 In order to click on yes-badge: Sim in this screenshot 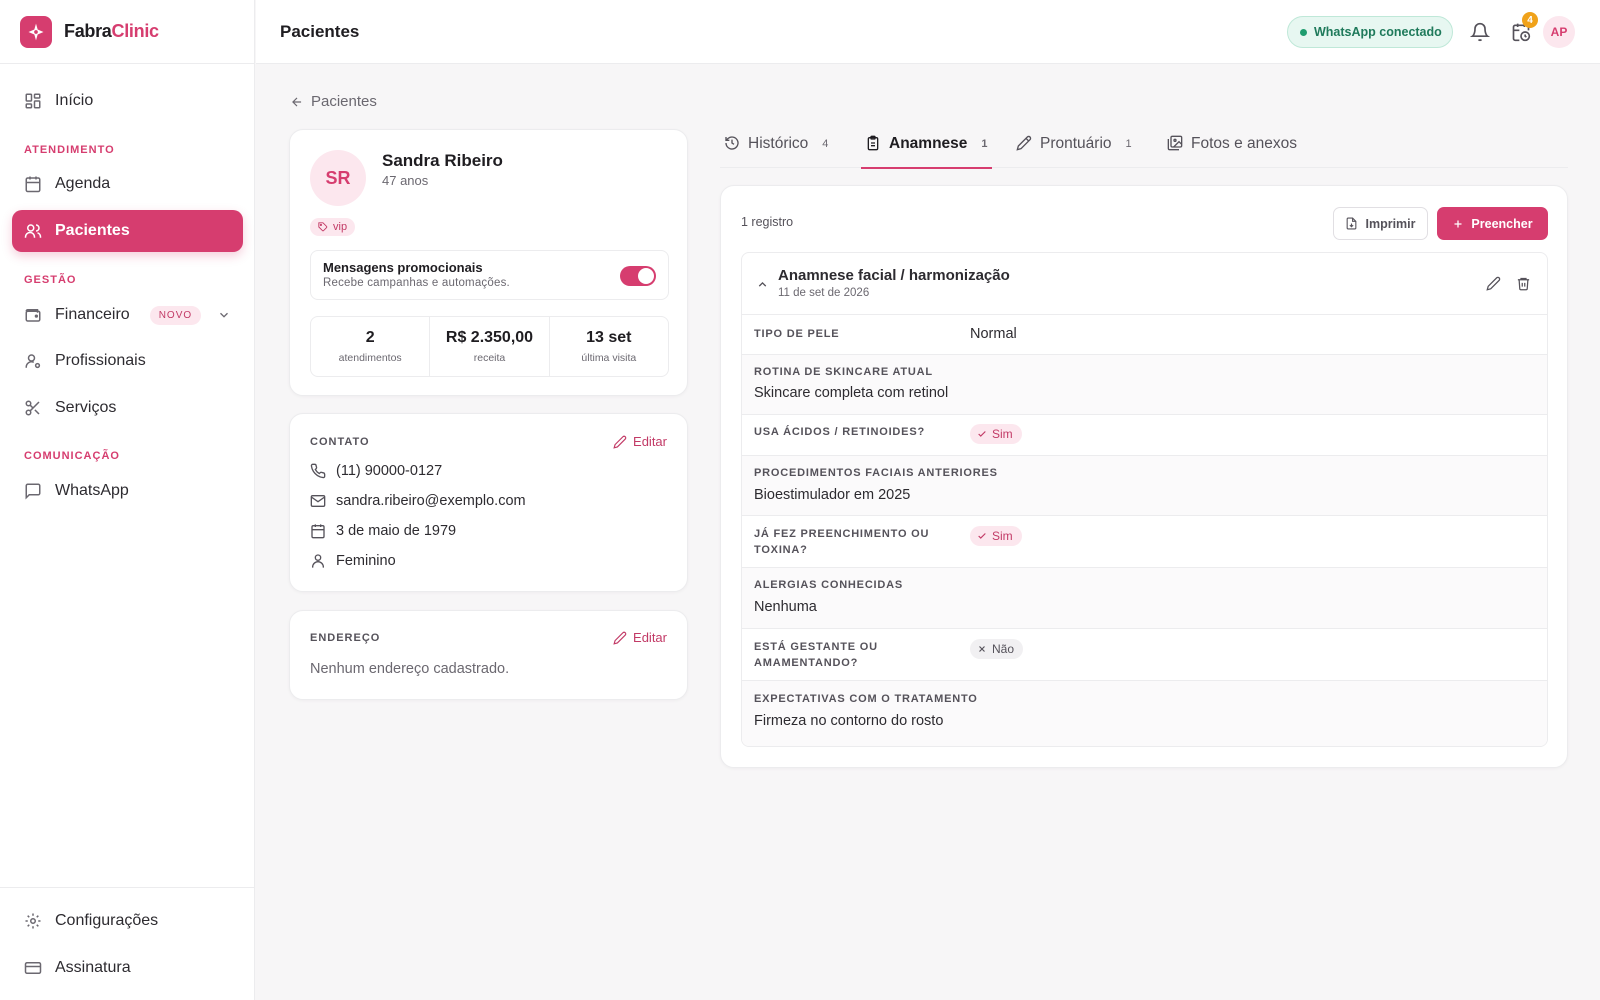, I will do `click(996, 434)`.